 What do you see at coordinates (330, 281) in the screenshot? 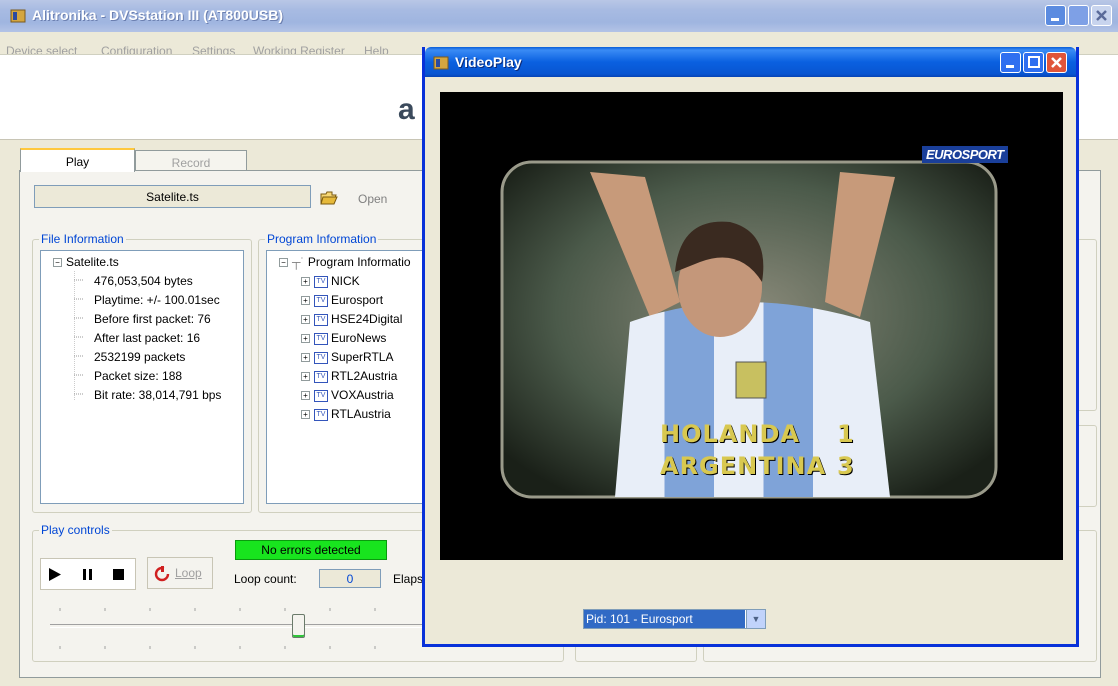
I see `program-item-nick: + TV NICK` at bounding box center [330, 281].